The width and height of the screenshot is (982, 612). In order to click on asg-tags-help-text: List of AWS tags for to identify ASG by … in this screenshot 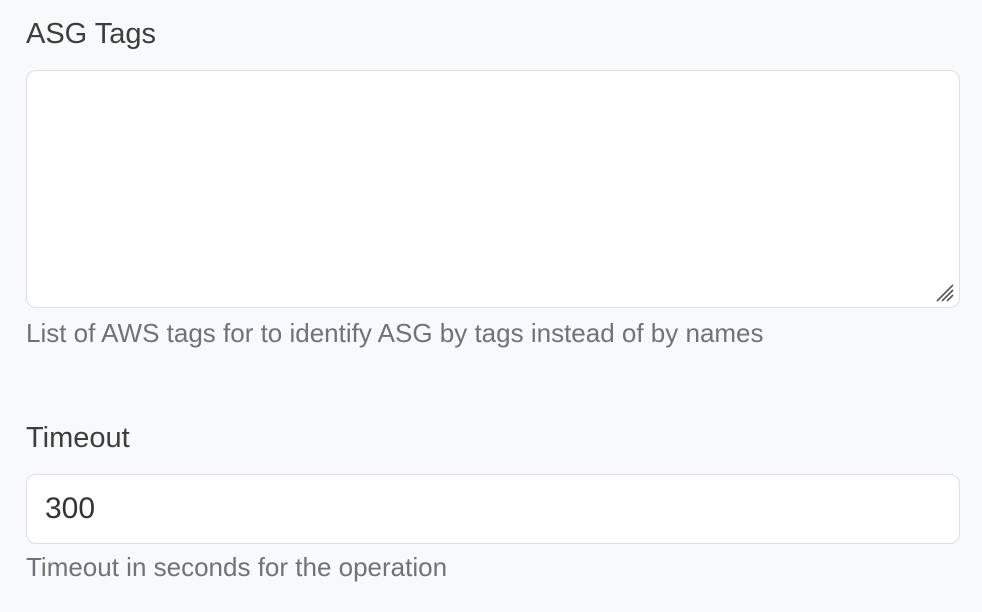, I will do `click(395, 333)`.